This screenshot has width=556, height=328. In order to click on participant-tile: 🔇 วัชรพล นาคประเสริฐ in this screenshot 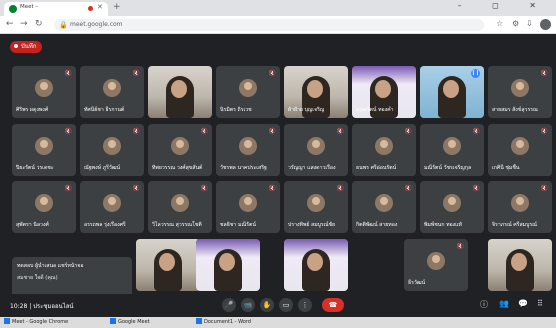, I will do `click(248, 150)`.